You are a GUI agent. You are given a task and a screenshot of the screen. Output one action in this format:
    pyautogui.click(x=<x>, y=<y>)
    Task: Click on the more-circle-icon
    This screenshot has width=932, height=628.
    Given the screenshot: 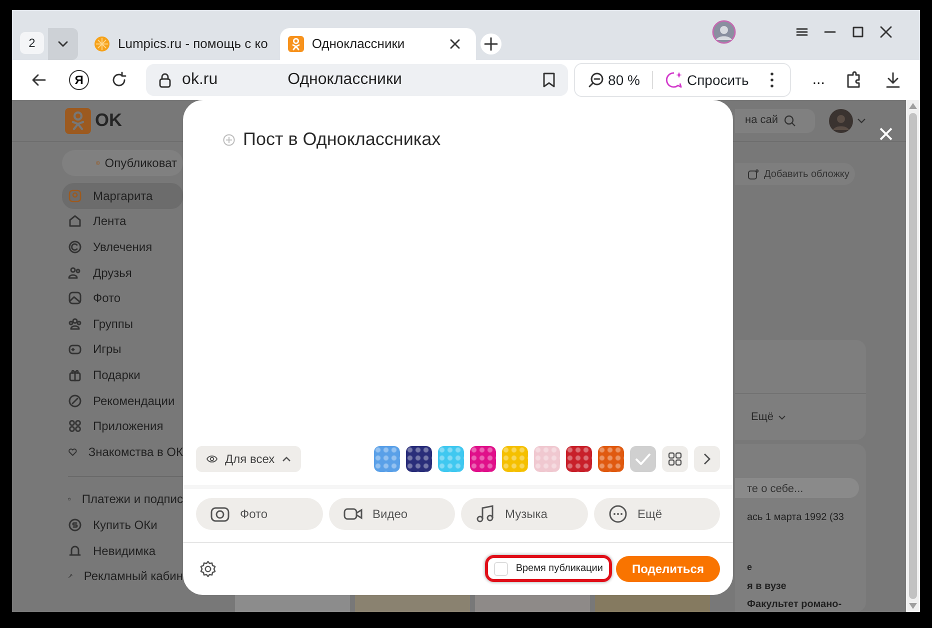 What is the action you would take?
    pyautogui.click(x=618, y=514)
    